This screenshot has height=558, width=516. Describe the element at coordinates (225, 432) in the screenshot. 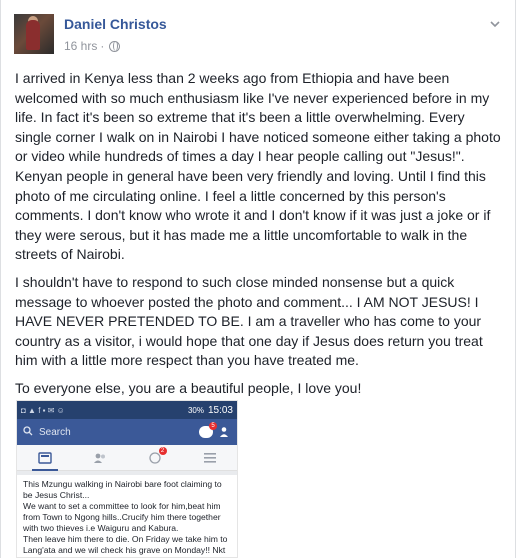

I see `friend-requests-icon` at that location.